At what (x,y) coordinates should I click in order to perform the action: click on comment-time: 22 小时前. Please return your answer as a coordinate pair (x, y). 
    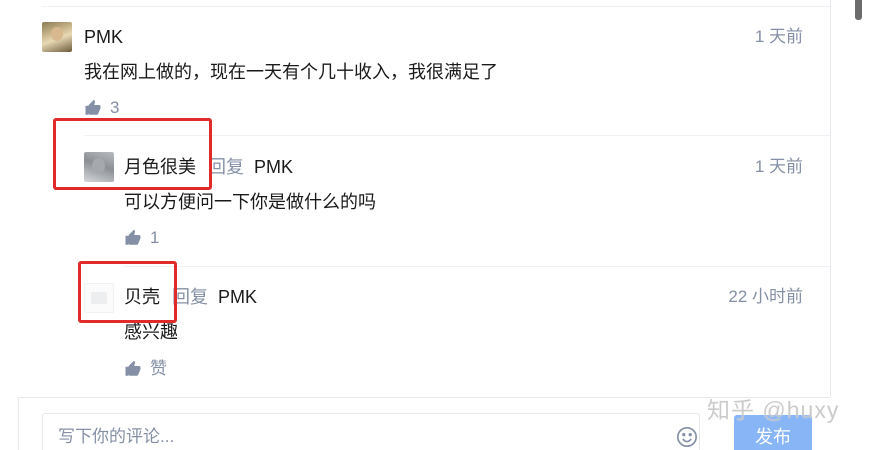
    Looking at the image, I should click on (765, 296).